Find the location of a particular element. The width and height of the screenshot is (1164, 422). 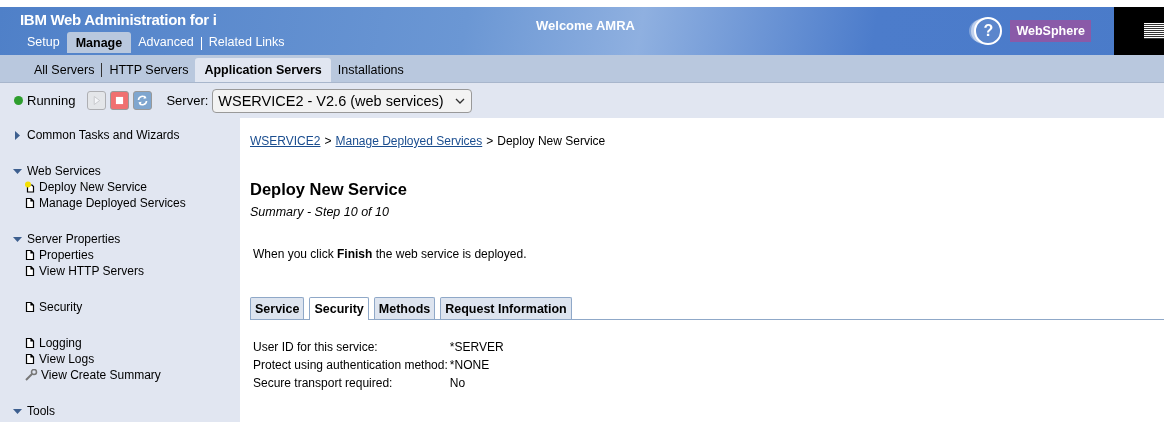

page-title: Deploy New Service is located at coordinates (329, 189).